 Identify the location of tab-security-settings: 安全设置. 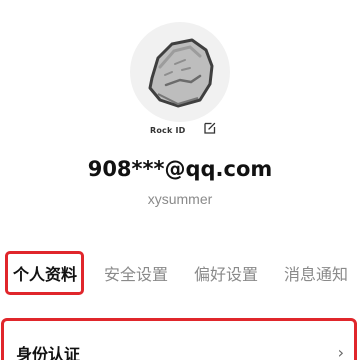
(136, 273).